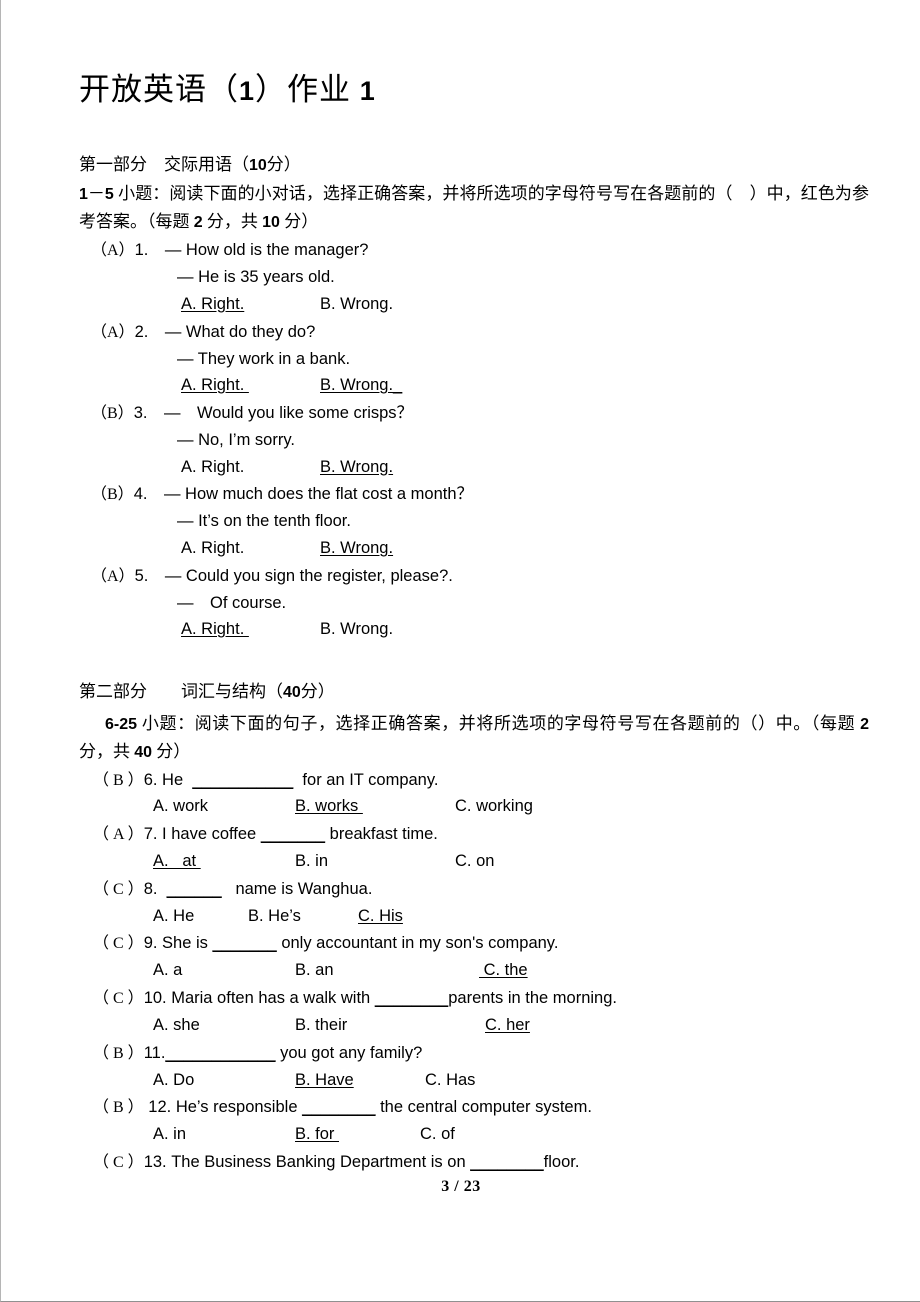 The width and height of the screenshot is (920, 1302). I want to click on option-a: A. she, so click(224, 1025).